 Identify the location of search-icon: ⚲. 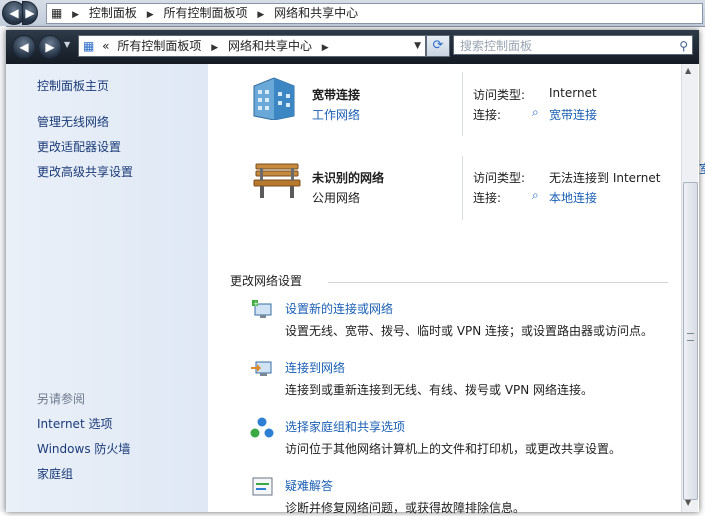
(683, 46).